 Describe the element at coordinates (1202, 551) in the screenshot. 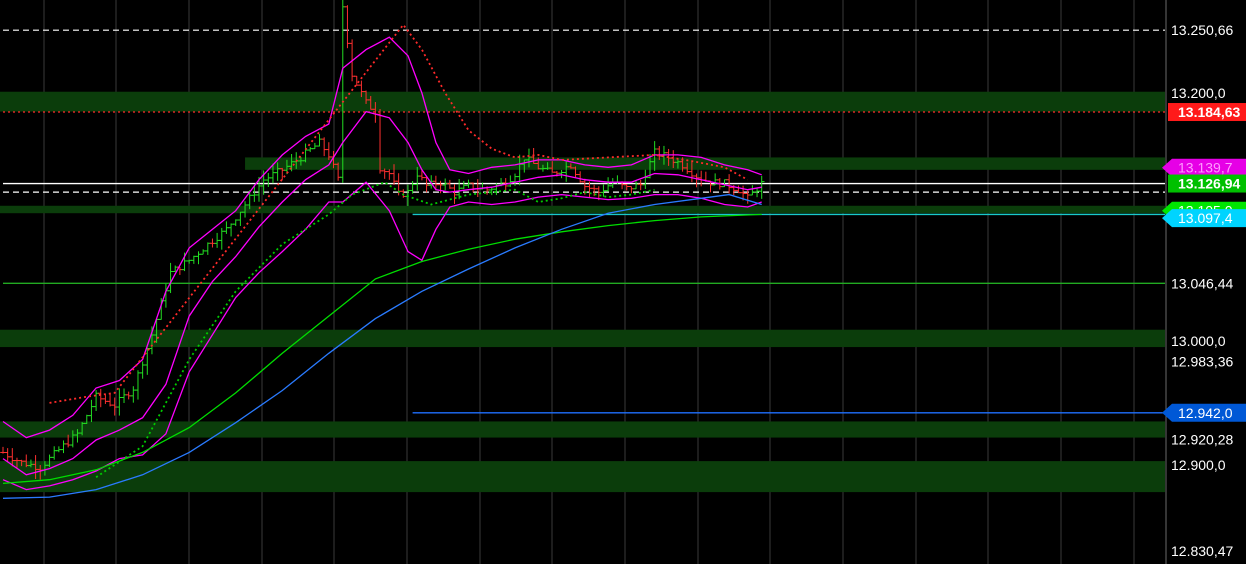

I see `axis-price-label: 12.830,47` at that location.